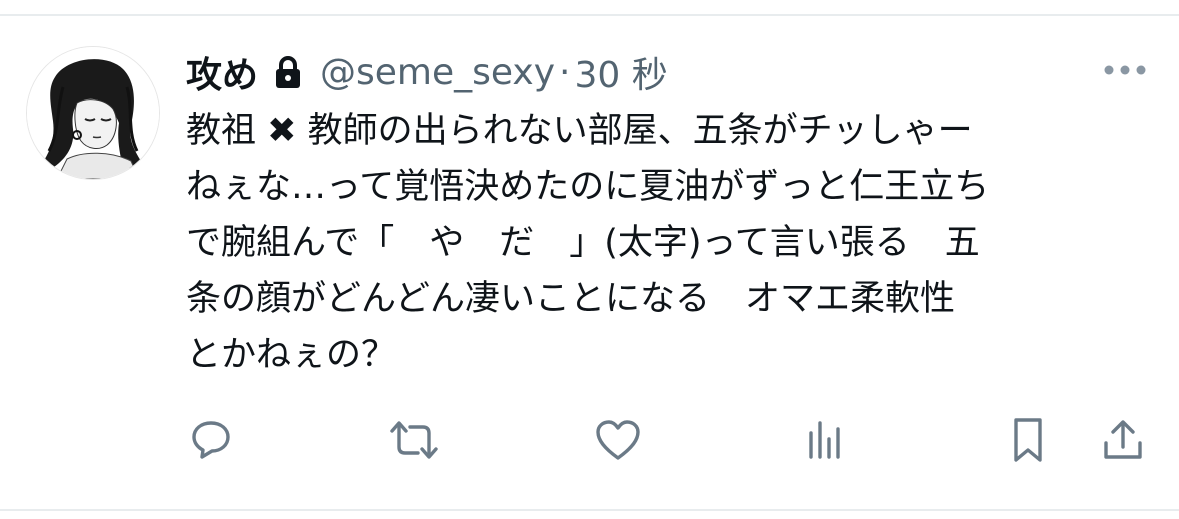 The image size is (1179, 519). Describe the element at coordinates (437, 72) in the screenshot. I see `user-handle: @seme_sexy` at that location.